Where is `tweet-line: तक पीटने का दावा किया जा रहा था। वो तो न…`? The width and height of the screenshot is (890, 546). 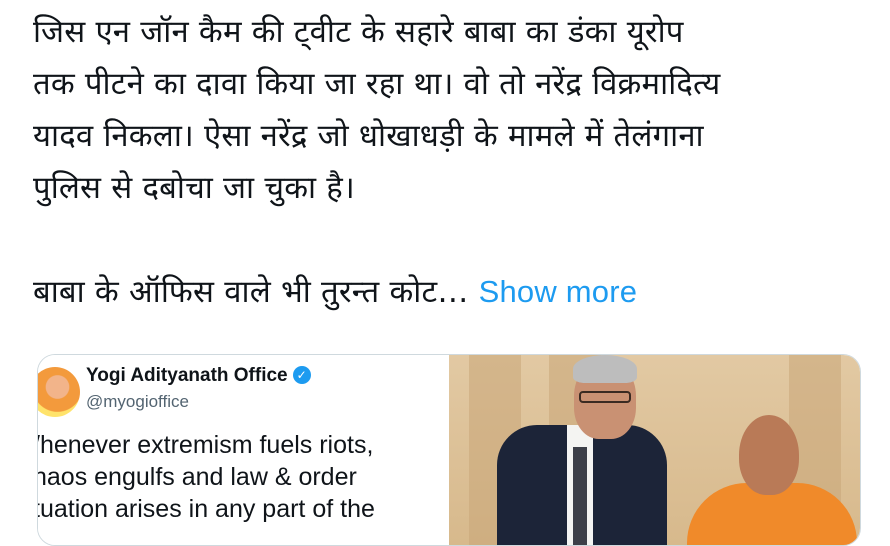 tweet-line: तक पीटने का दावा किया जा रहा था। वो तो न… is located at coordinates (377, 84).